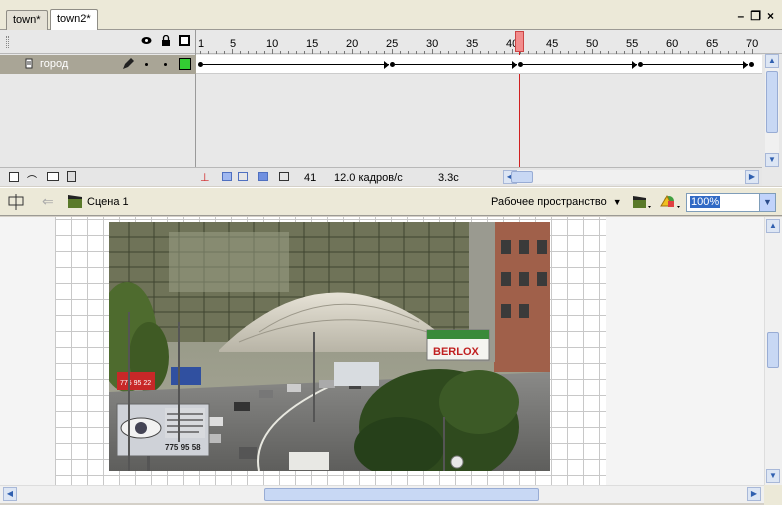  What do you see at coordinates (448, 178) in the screenshot?
I see `elapsed-time: 3.3с` at bounding box center [448, 178].